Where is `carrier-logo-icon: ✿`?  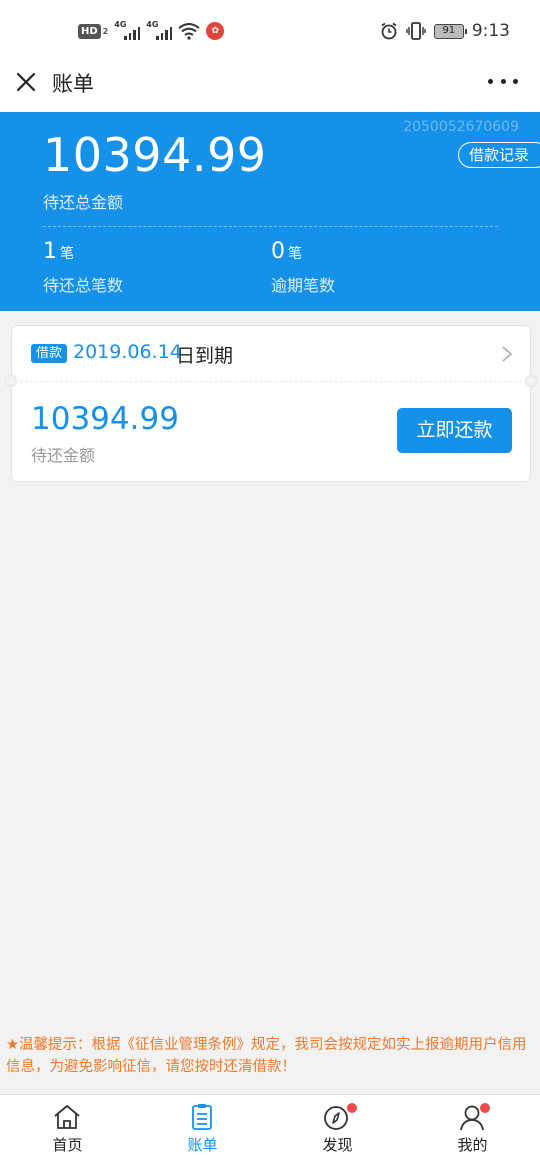
carrier-logo-icon: ✿ is located at coordinates (215, 31).